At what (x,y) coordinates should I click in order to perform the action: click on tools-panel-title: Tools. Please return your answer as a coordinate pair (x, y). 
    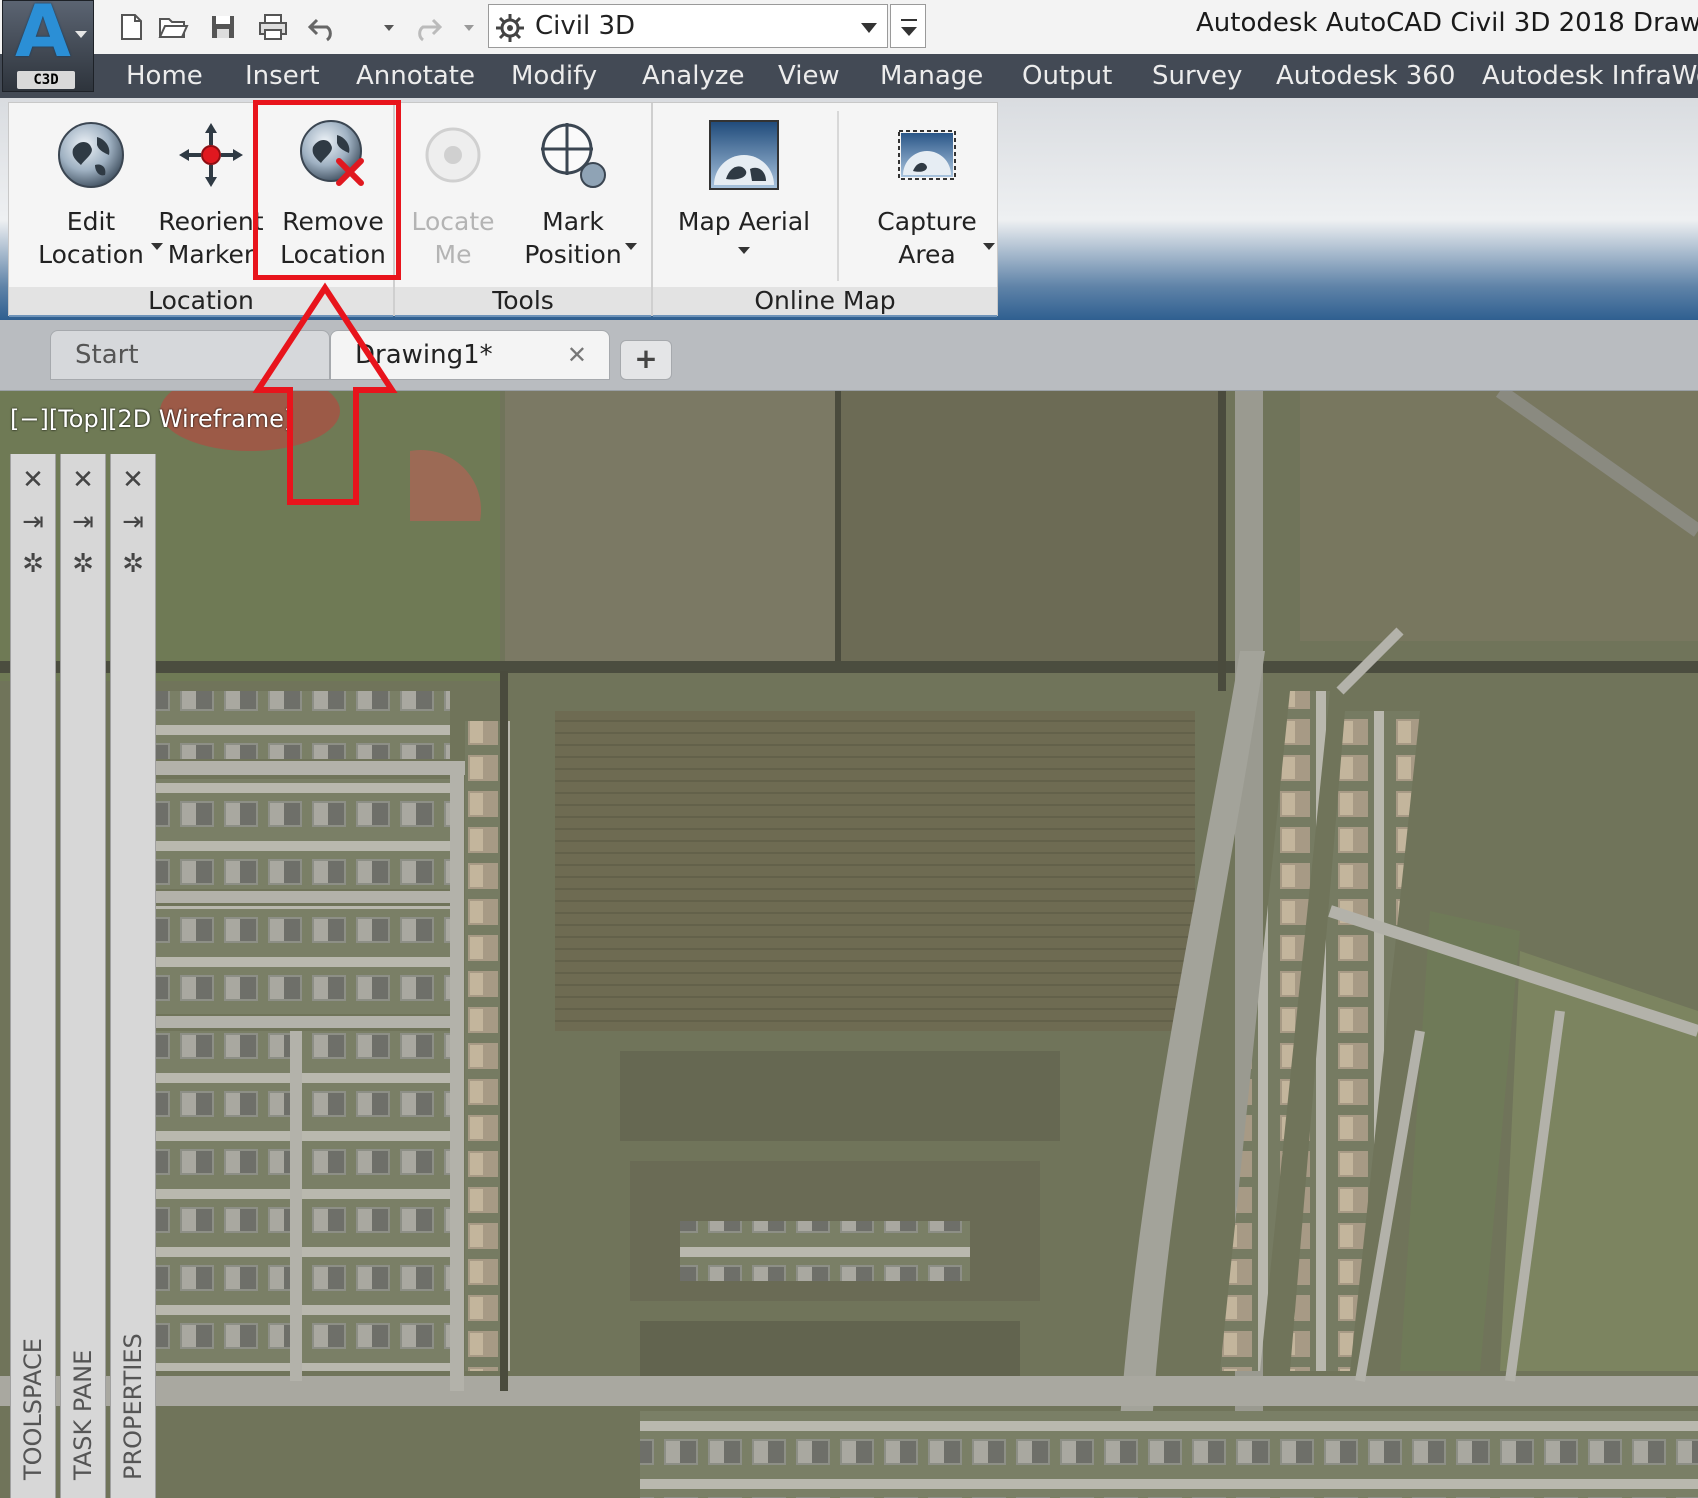
    Looking at the image, I should click on (523, 302).